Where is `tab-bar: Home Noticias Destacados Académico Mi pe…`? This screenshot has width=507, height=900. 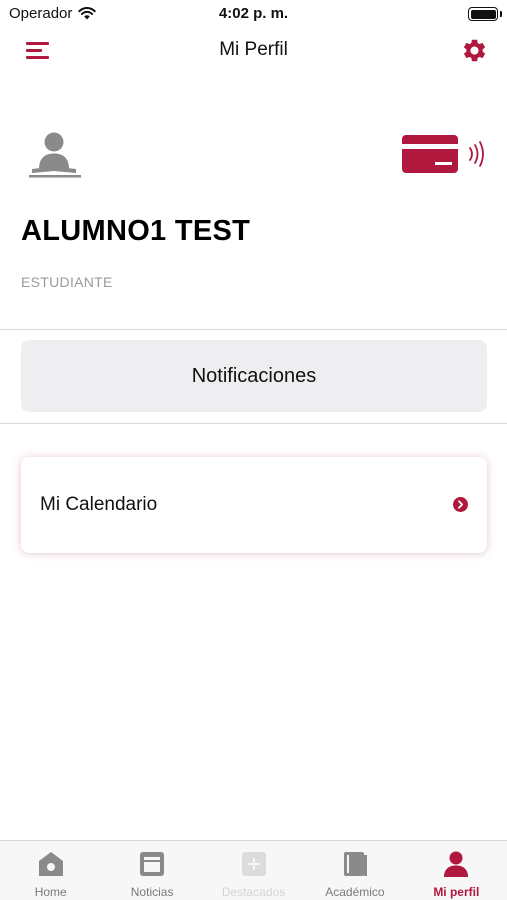
tab-bar: Home Noticias Destacados Académico Mi pe… is located at coordinates (253, 870).